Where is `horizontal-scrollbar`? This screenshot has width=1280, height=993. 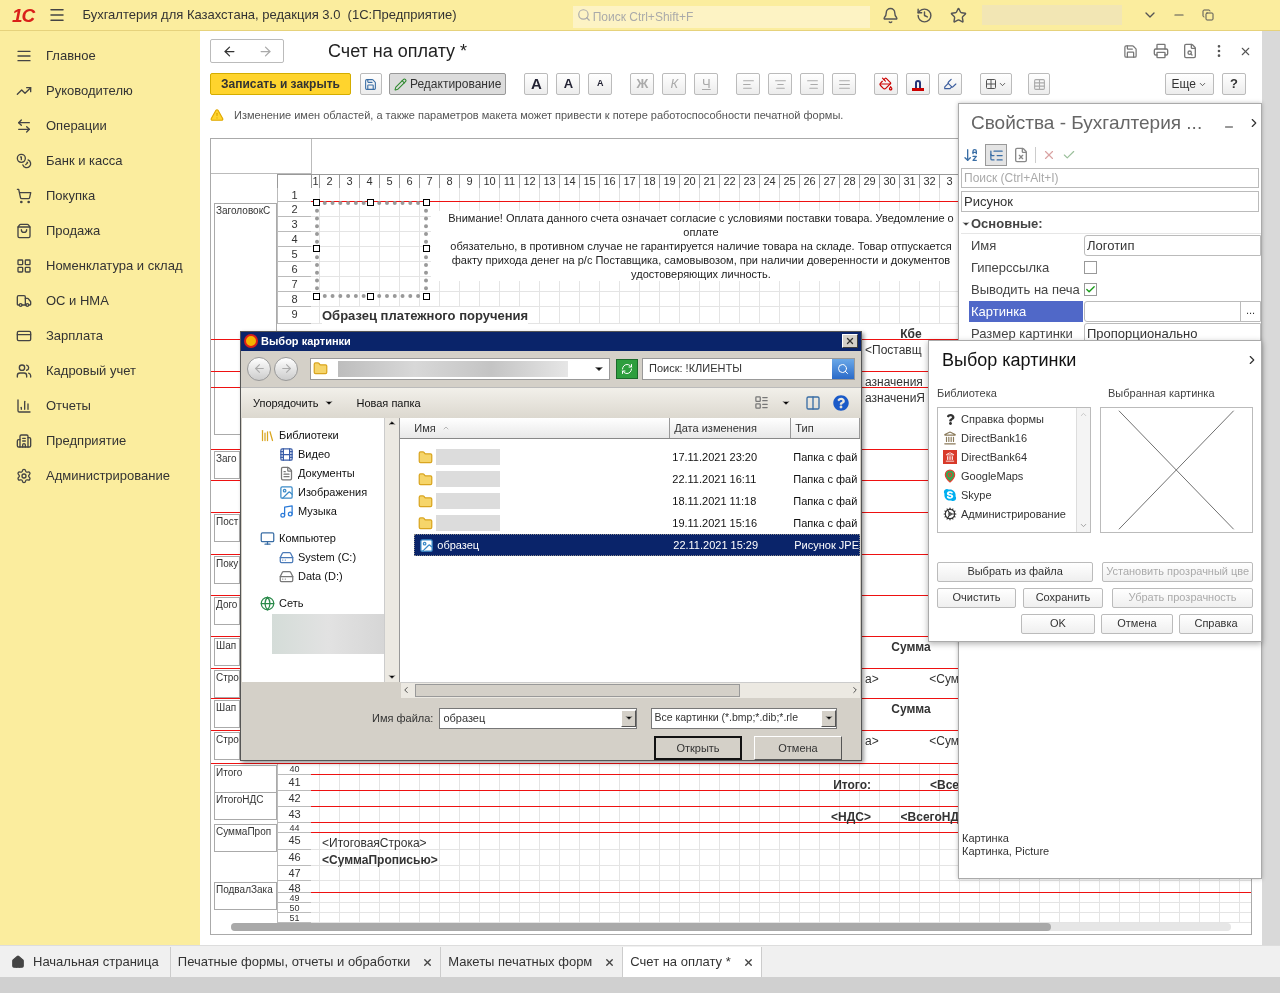 horizontal-scrollbar is located at coordinates (731, 927).